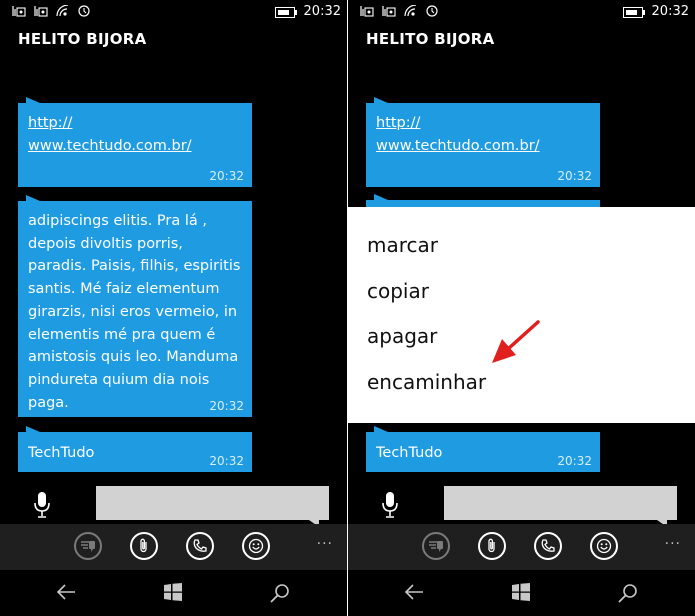 Image resolution: width=695 pixels, height=616 pixels. Describe the element at coordinates (426, 382) in the screenshot. I see `menu-item-encaminhar: encaminhar` at that location.